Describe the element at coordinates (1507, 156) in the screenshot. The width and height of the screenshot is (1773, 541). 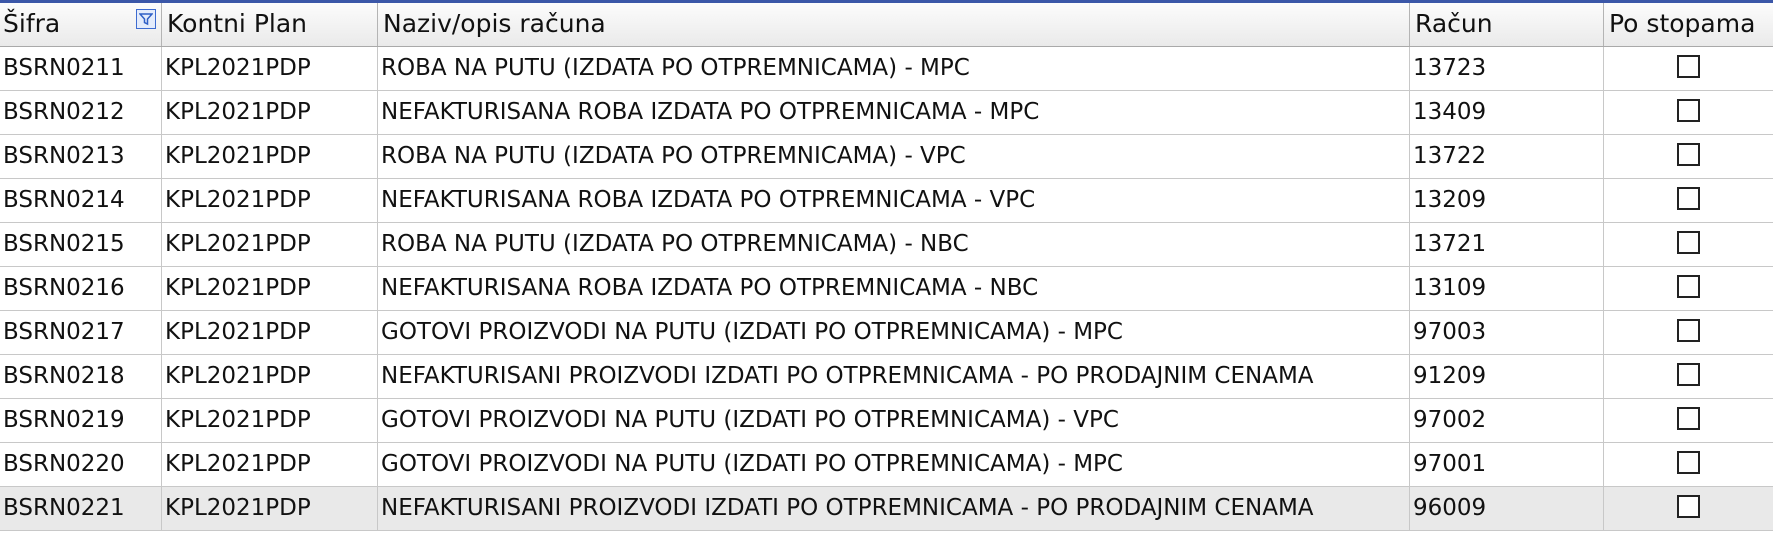
I see `cell-racun: 13722` at that location.